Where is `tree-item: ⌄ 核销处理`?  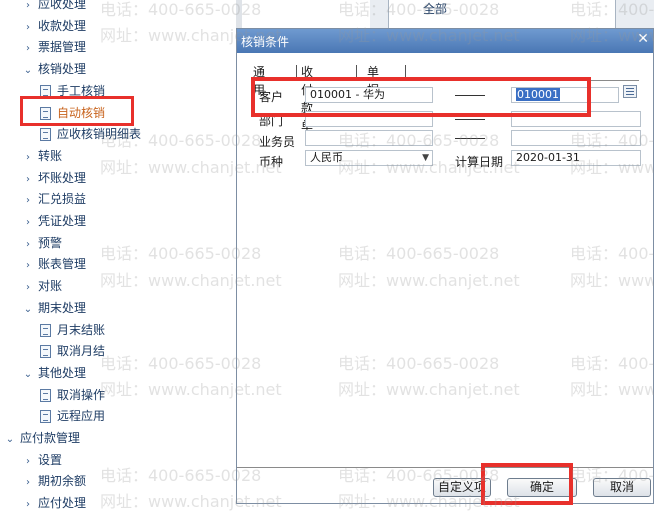
tree-item: ⌄ 核销处理 is located at coordinates (54, 69).